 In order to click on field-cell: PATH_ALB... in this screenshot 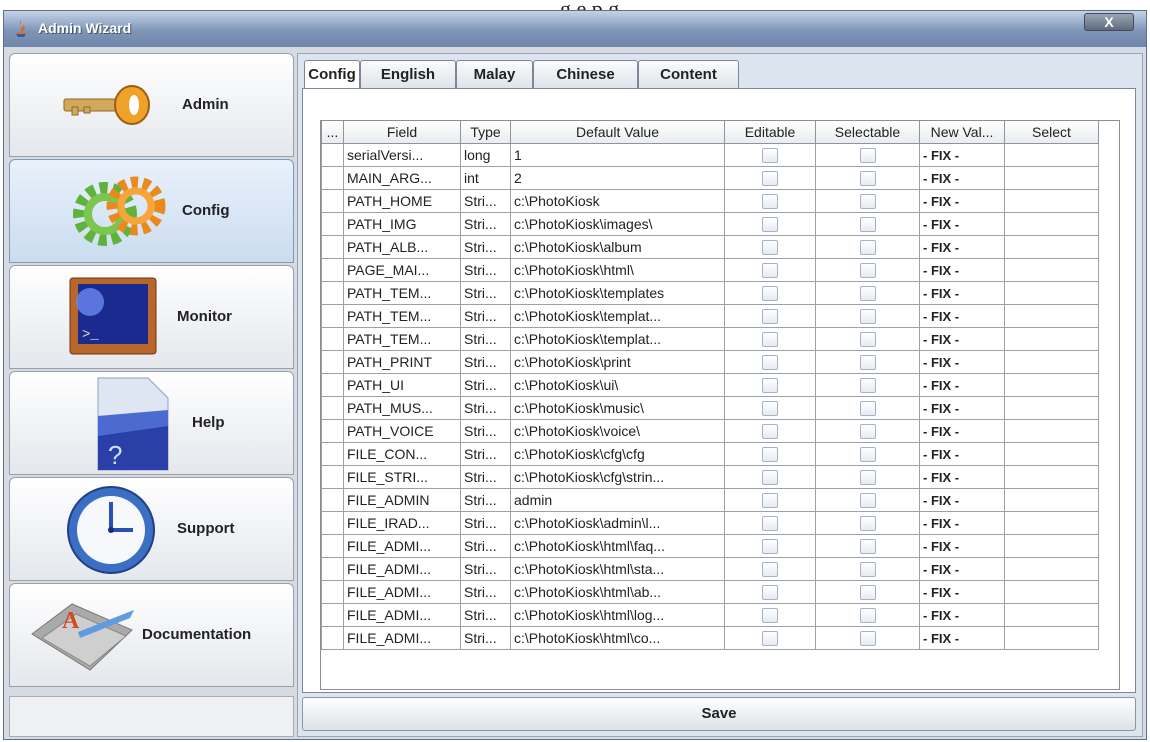, I will do `click(402, 247)`.